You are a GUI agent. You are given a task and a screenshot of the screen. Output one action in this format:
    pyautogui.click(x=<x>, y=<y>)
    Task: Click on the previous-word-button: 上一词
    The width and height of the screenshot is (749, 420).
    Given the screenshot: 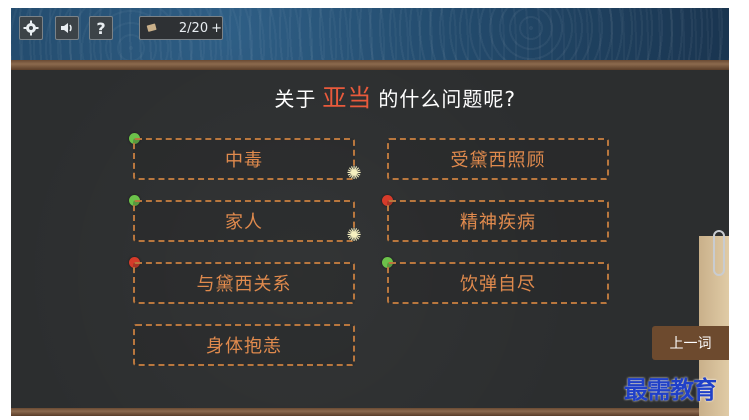 What is the action you would take?
    pyautogui.click(x=690, y=343)
    